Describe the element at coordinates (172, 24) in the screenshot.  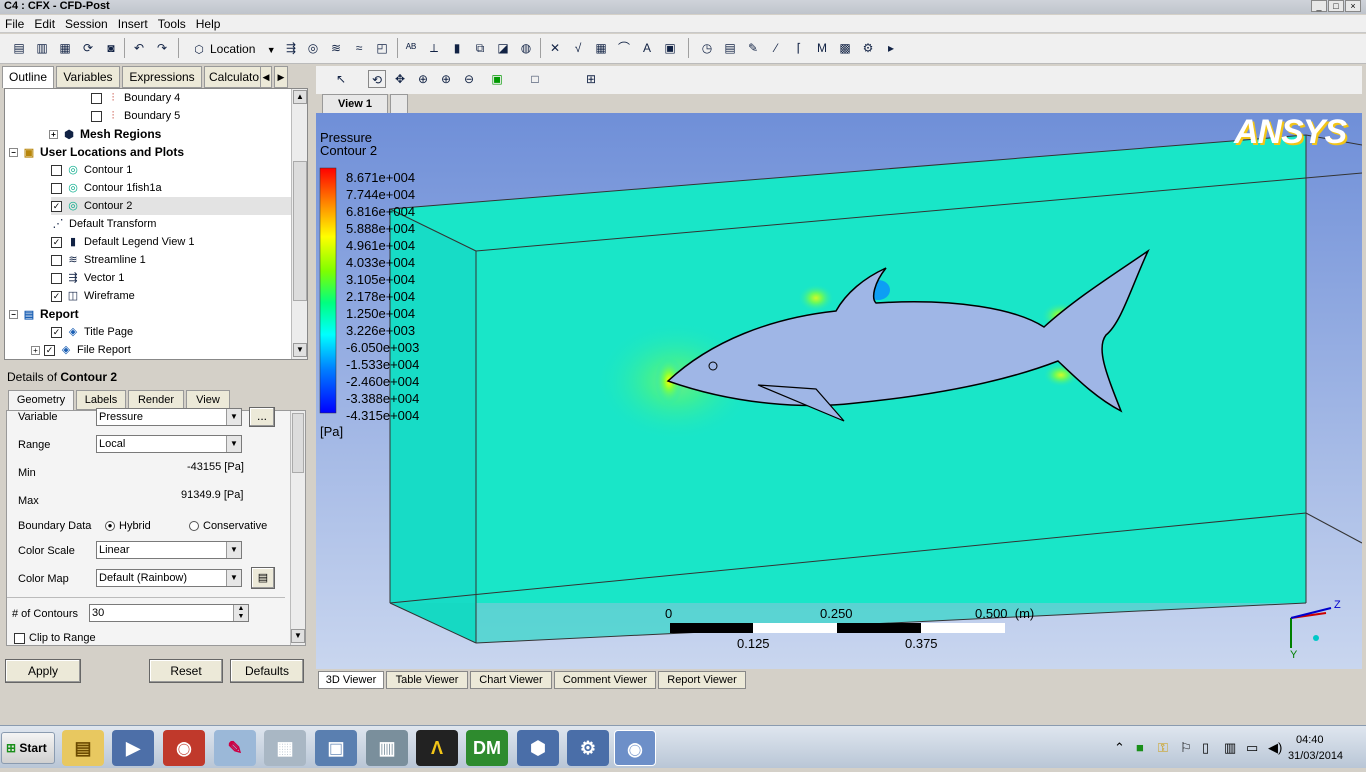
I see `menu-tools: Tools` at that location.